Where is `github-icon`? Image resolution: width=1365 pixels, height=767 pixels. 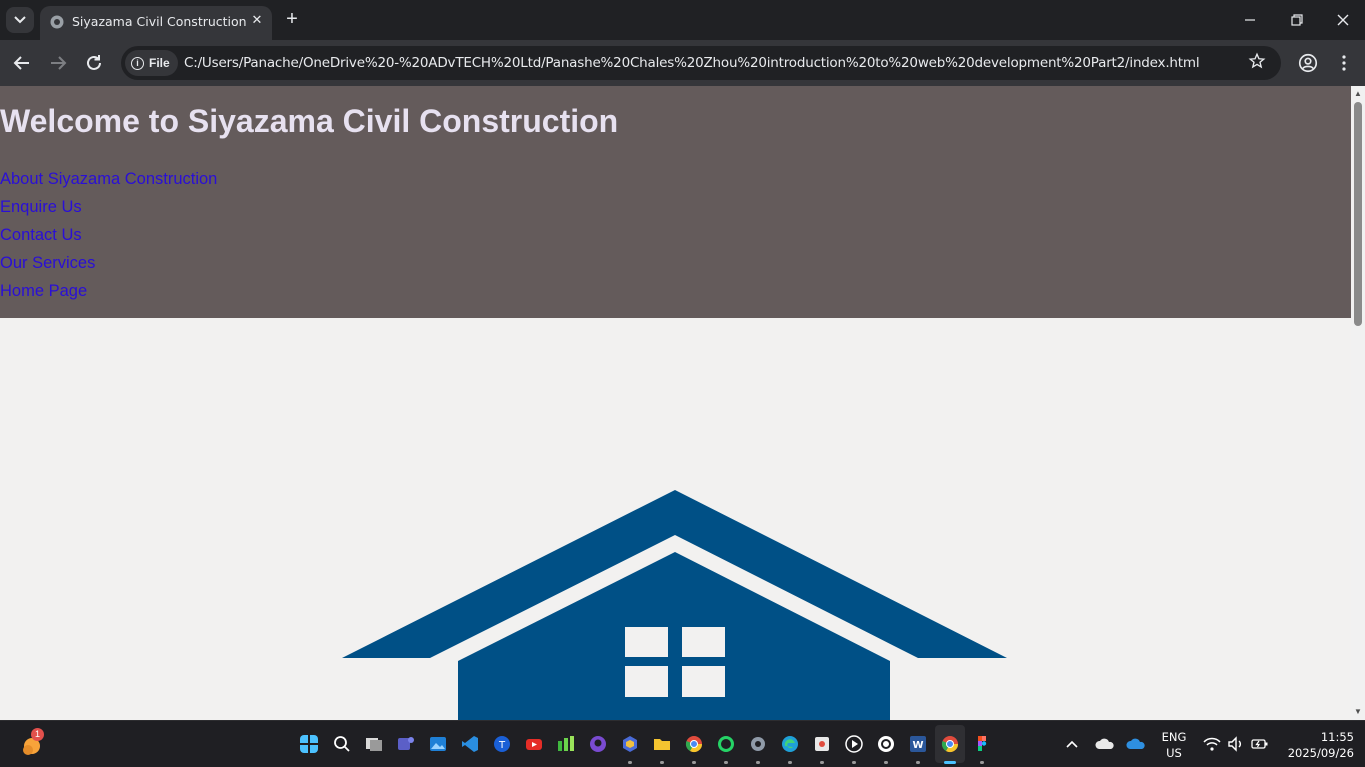 github-icon is located at coordinates (598, 744).